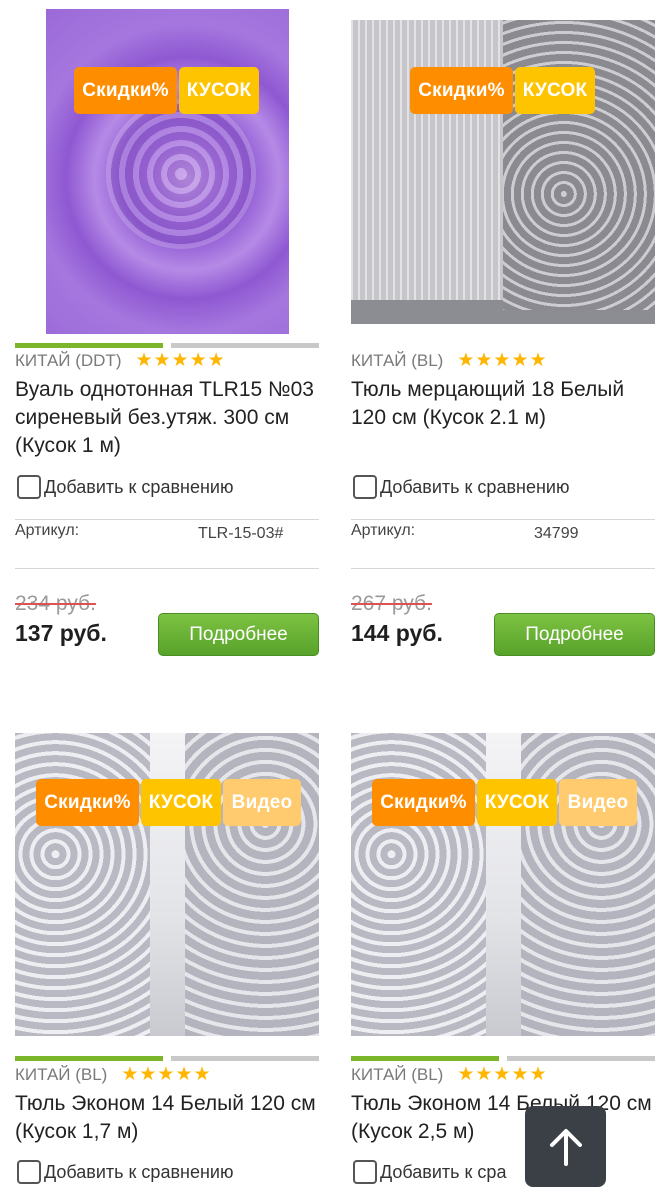  Describe the element at coordinates (397, 633) in the screenshot. I see `price: 144 руб.` at that location.